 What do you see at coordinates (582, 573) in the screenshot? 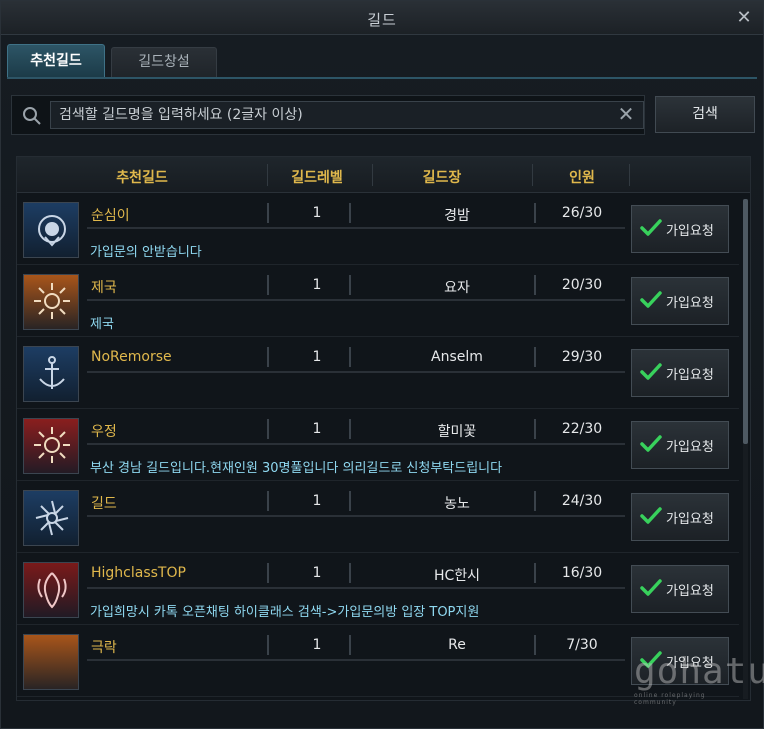
I see `guild-members: 16/30` at bounding box center [582, 573].